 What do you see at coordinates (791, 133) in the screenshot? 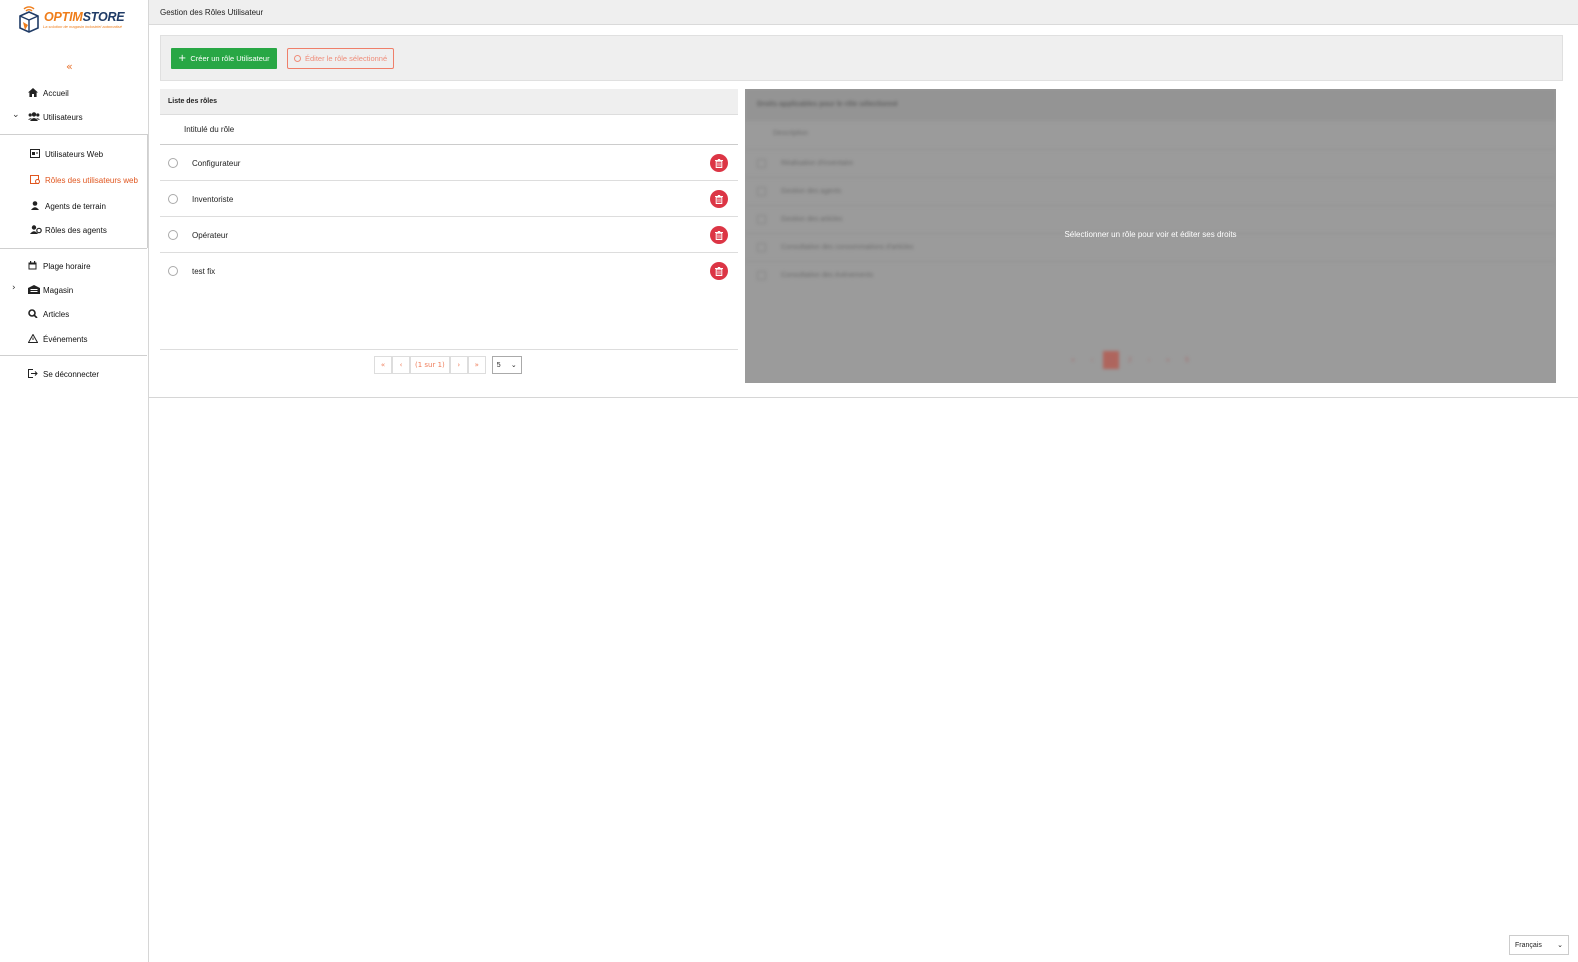
I see `column-header-description: Description` at bounding box center [791, 133].